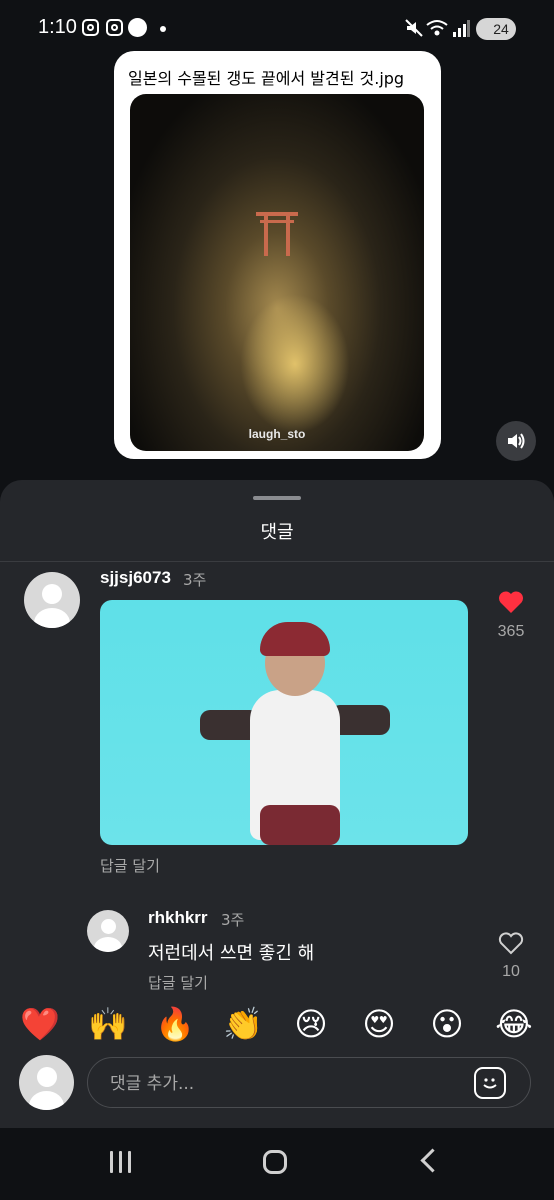 The image size is (554, 1200). I want to click on speaker-icon, so click(516, 441).